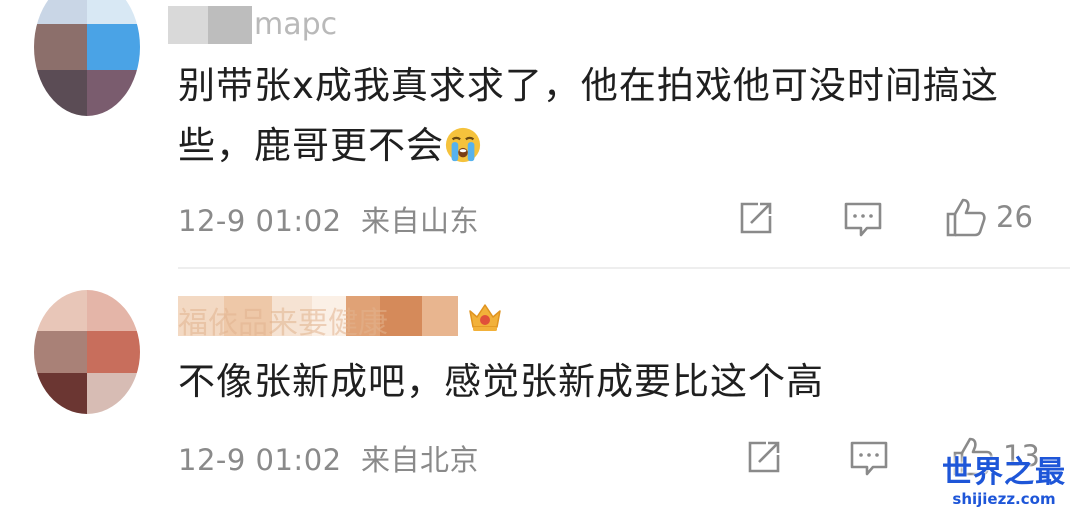 The image size is (1070, 514). I want to click on watermark-title: 世界之最, so click(1004, 472).